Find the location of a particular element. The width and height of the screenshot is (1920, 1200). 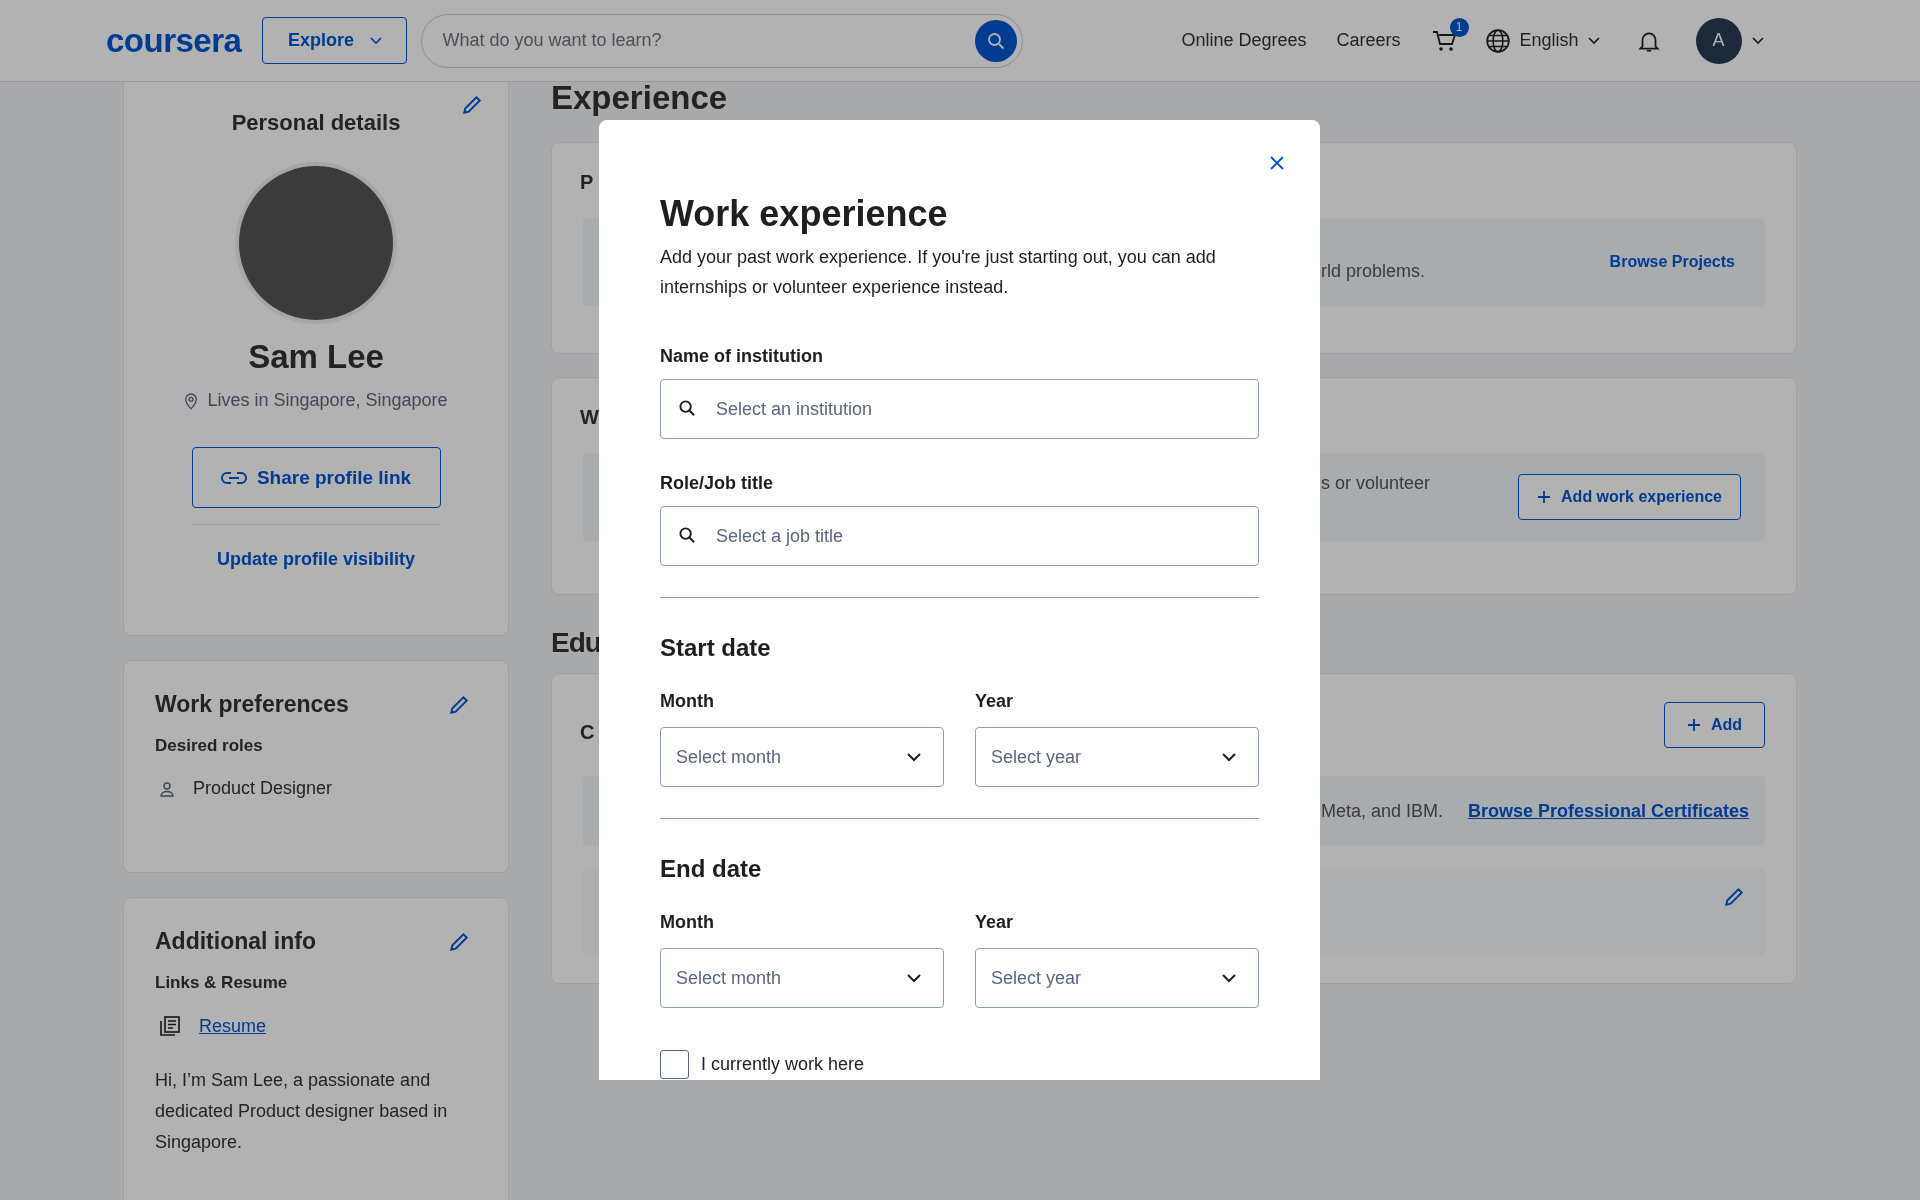

close-icon is located at coordinates (1277, 163).